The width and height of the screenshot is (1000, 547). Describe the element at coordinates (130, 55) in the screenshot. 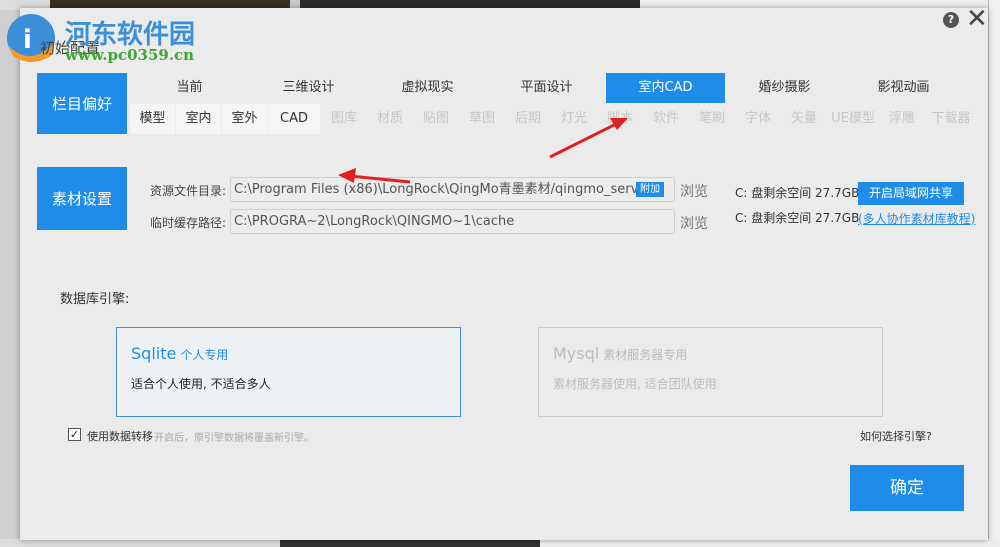

I see `watermark-url: www.pc0359.cn` at that location.